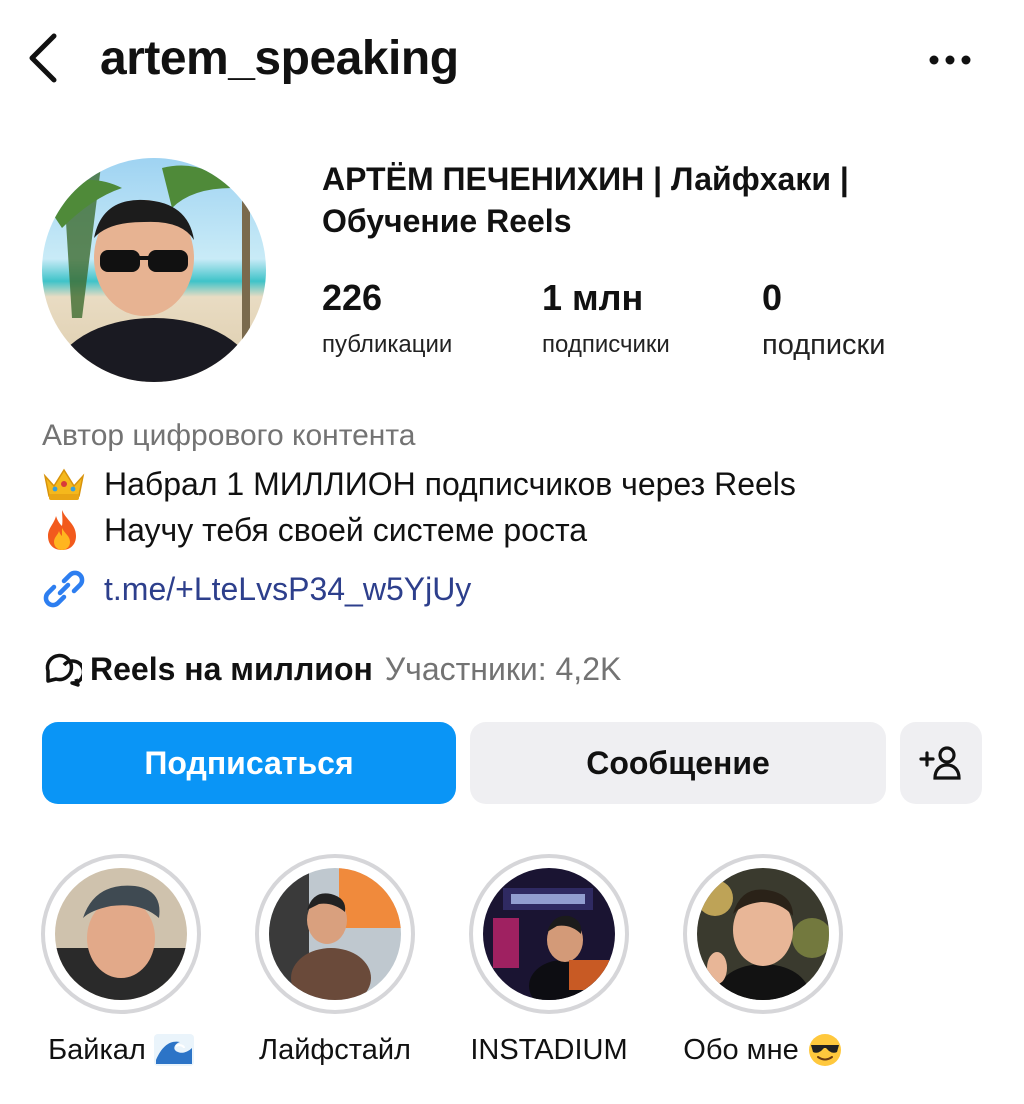  What do you see at coordinates (825, 1050) in the screenshot?
I see `sunglasses-face-icon` at bounding box center [825, 1050].